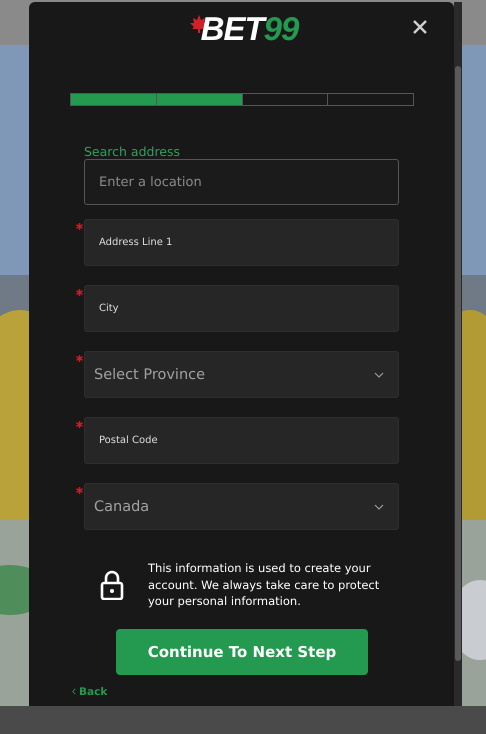 The image size is (486, 734). I want to click on province-dropdown: Select Province, so click(241, 374).